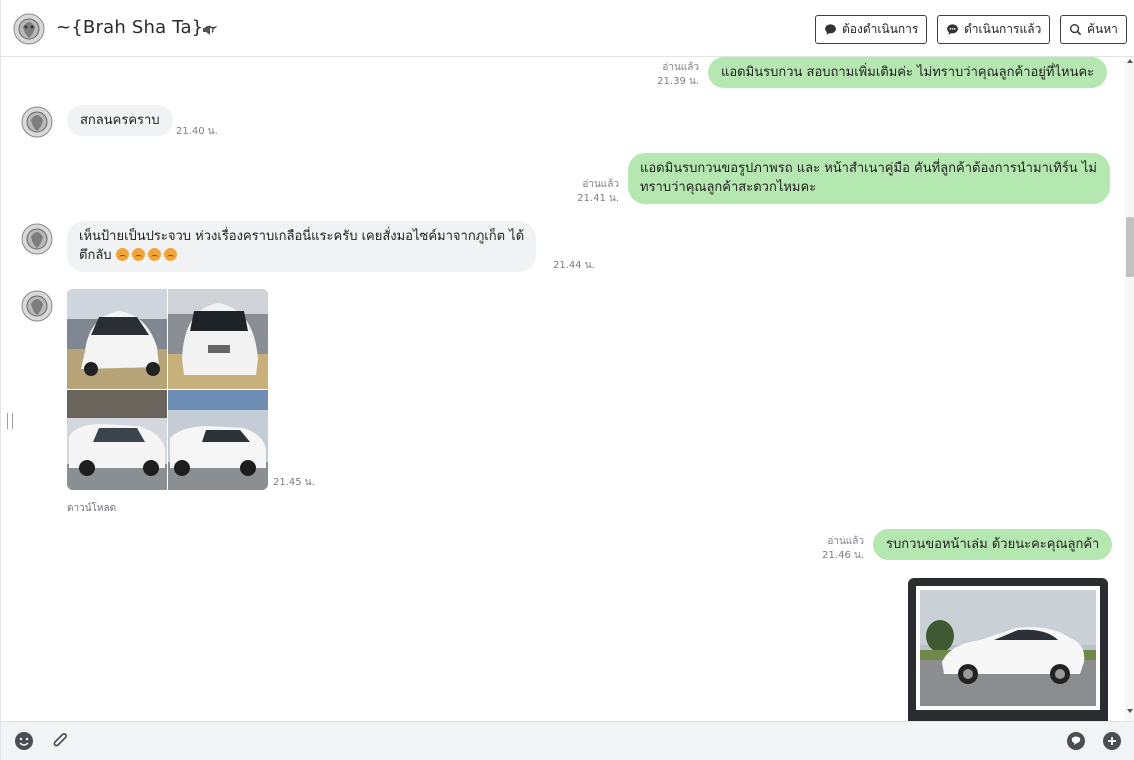  I want to click on download-link: ดาวน์โหลด, so click(91, 508).